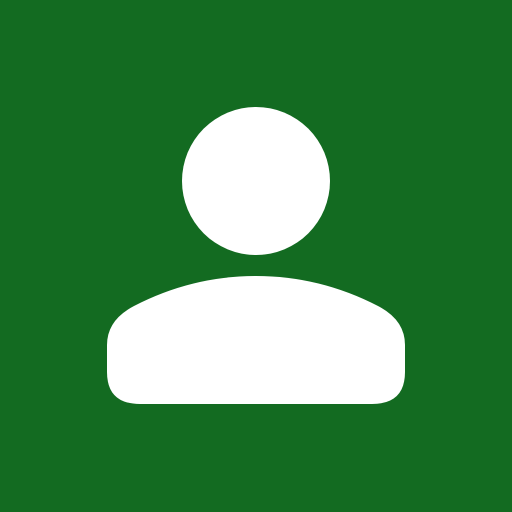 This screenshot has width=512, height=512. Describe the element at coordinates (256, 181) in the screenshot. I see `user-head-shape` at that location.